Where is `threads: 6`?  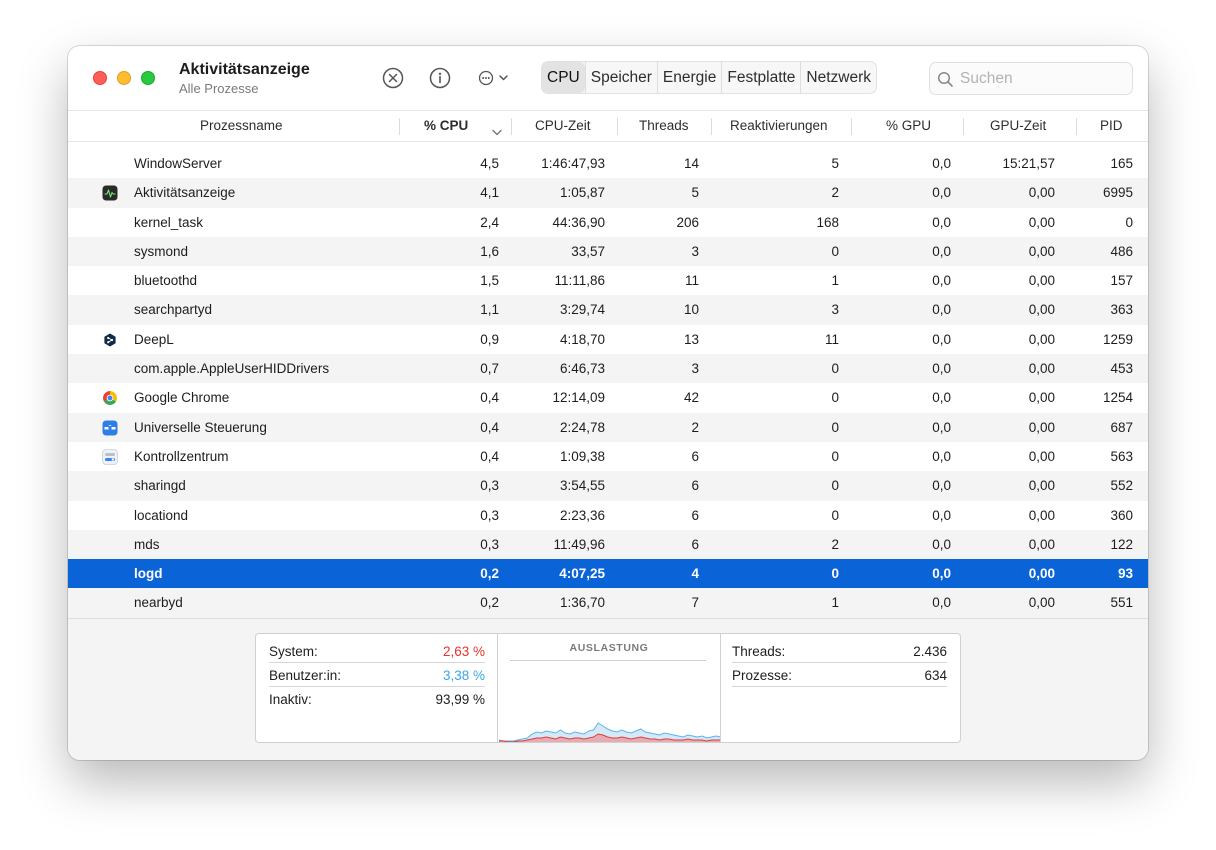 threads: 6 is located at coordinates (695, 515).